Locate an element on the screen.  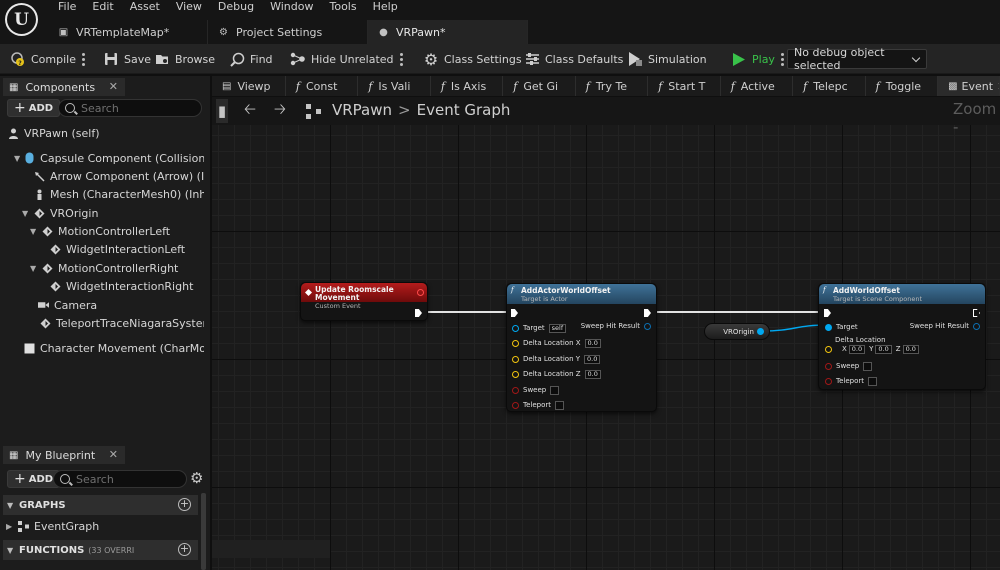
target-pin-row: Target self is located at coordinates (539, 328).